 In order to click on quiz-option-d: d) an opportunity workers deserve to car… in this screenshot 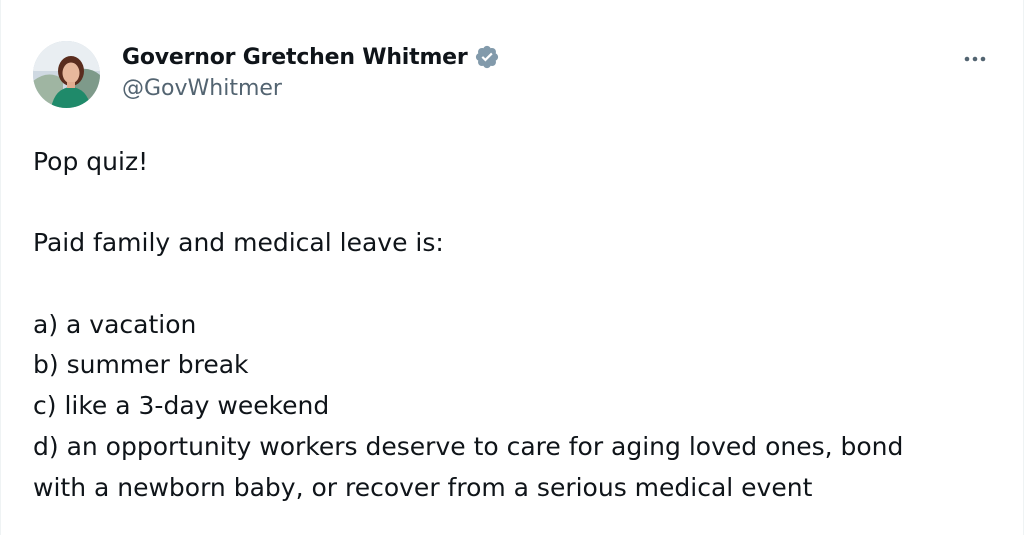, I will do `click(468, 446)`.